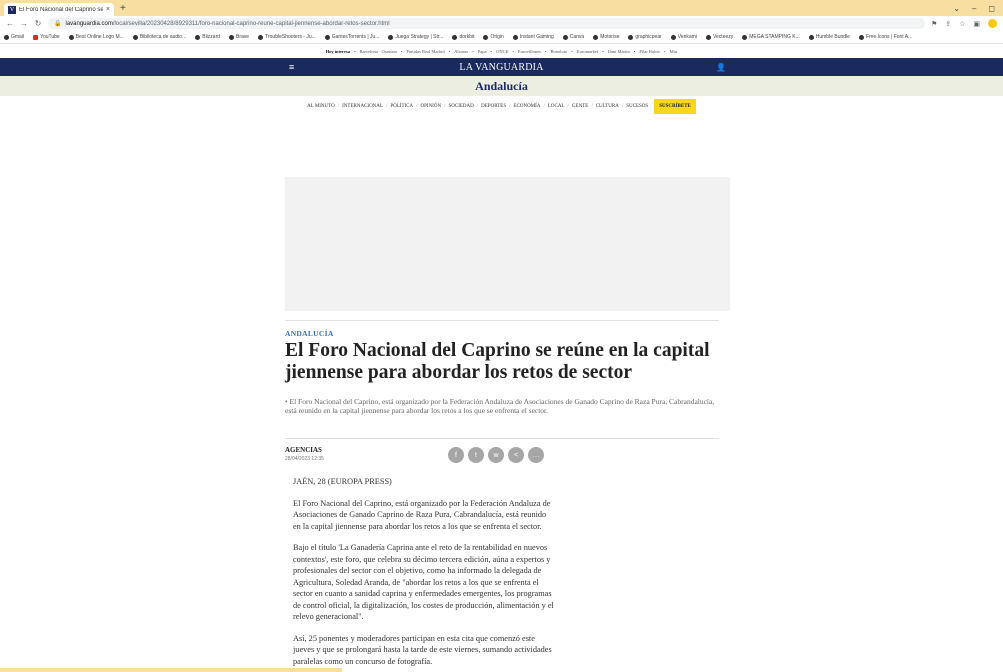 The height and width of the screenshot is (672, 1003). I want to click on bookmark-label: Humble Bundle, so click(832, 37).